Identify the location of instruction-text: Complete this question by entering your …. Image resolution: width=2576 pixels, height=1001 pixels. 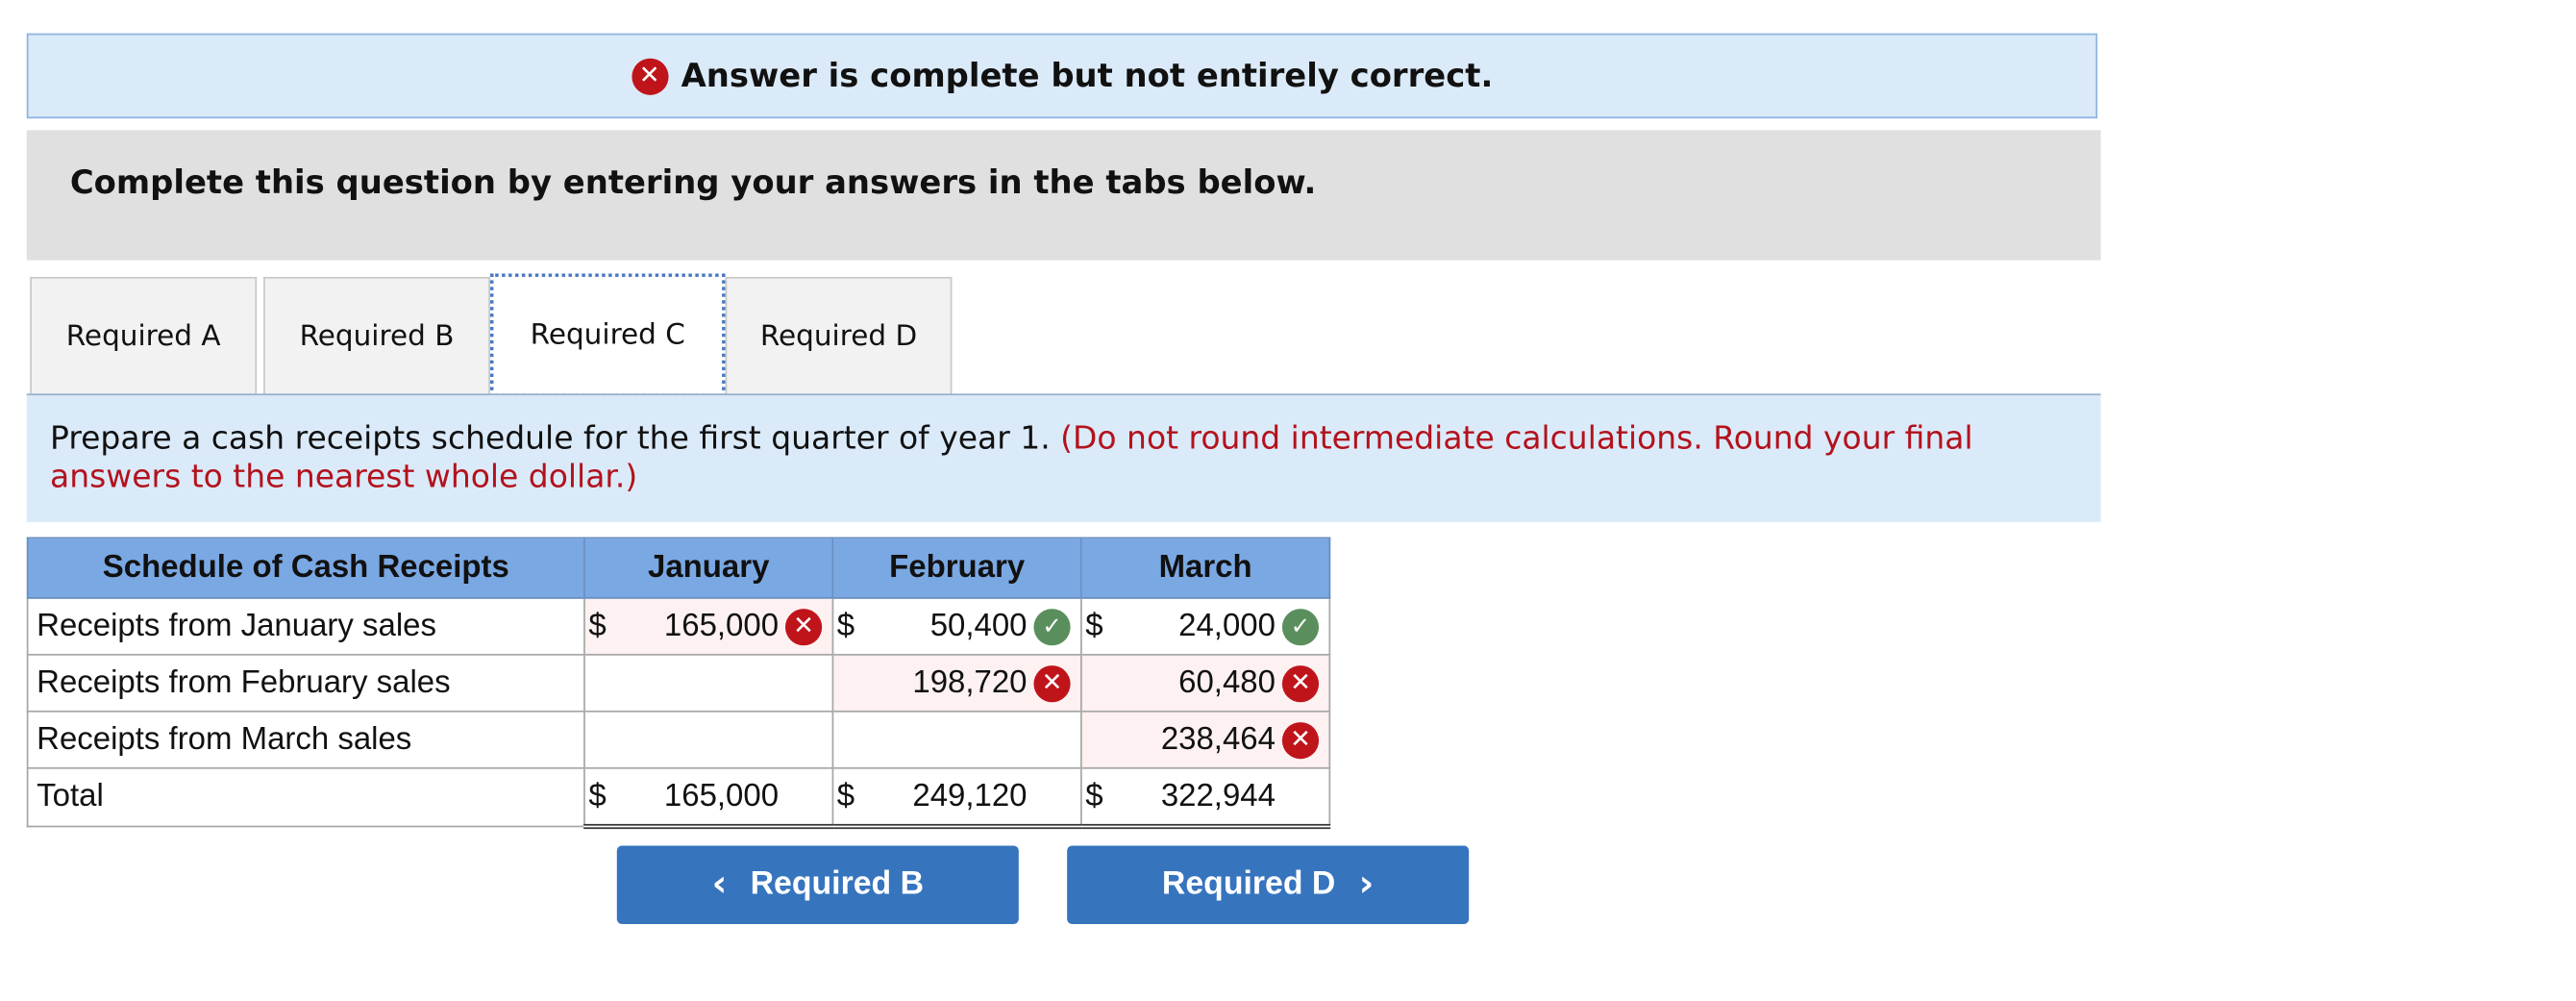
(693, 182).